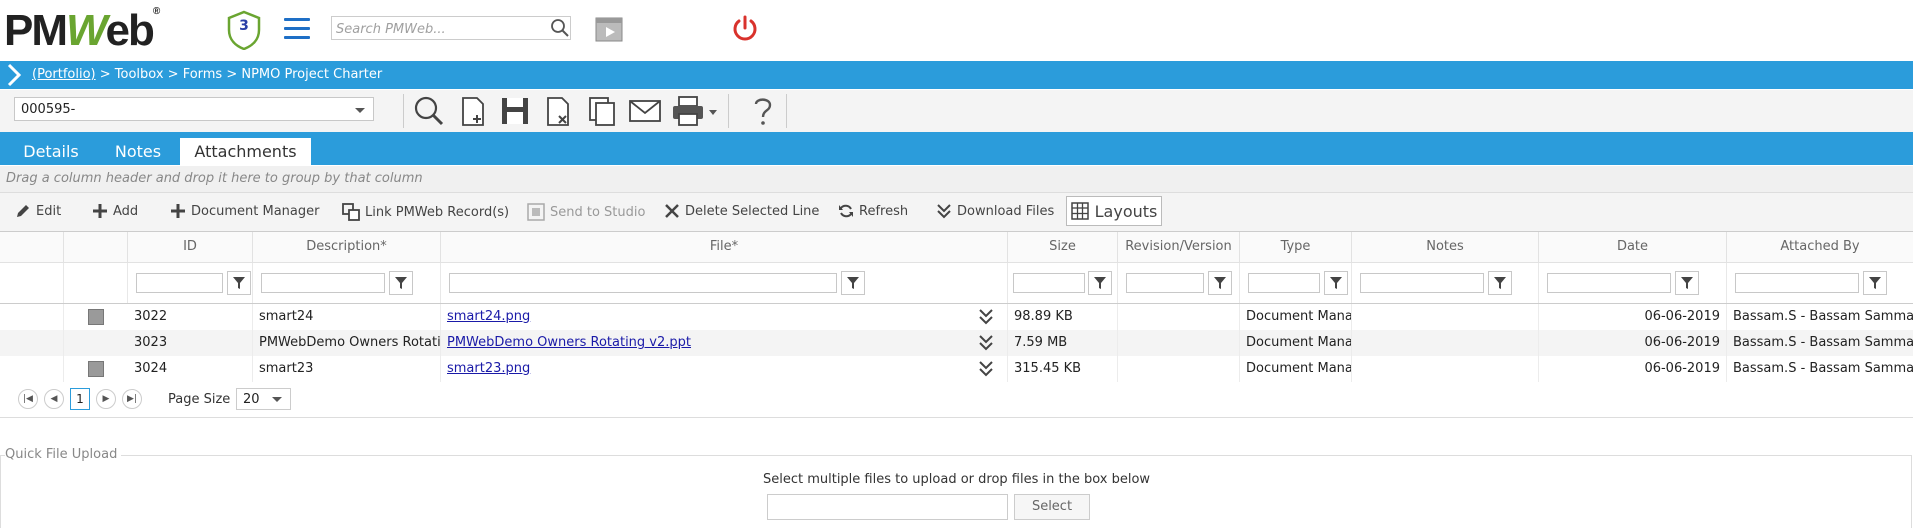  Describe the element at coordinates (14, 75) in the screenshot. I see `chevron-right-icon` at that location.